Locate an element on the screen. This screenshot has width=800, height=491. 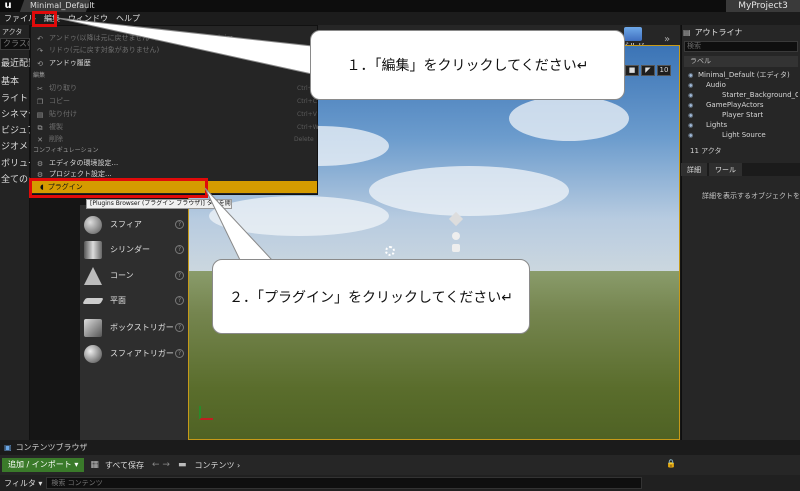
callout2-pointer is located at coordinates (239, 224).